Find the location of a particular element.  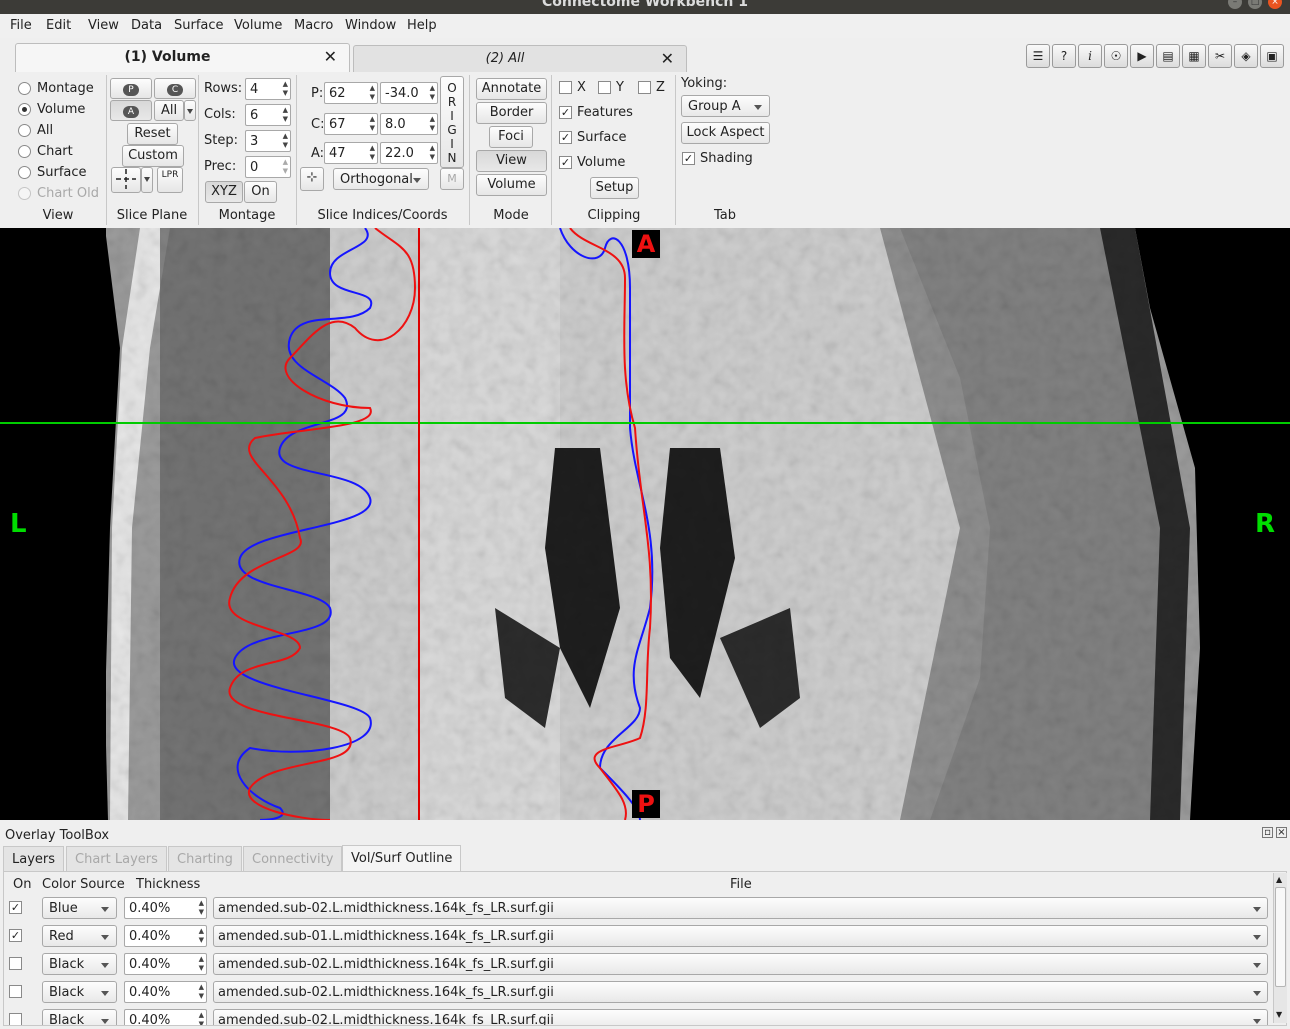

overlay-vertical-scrollbar: ▲ ▼ is located at coordinates (1280, 948).